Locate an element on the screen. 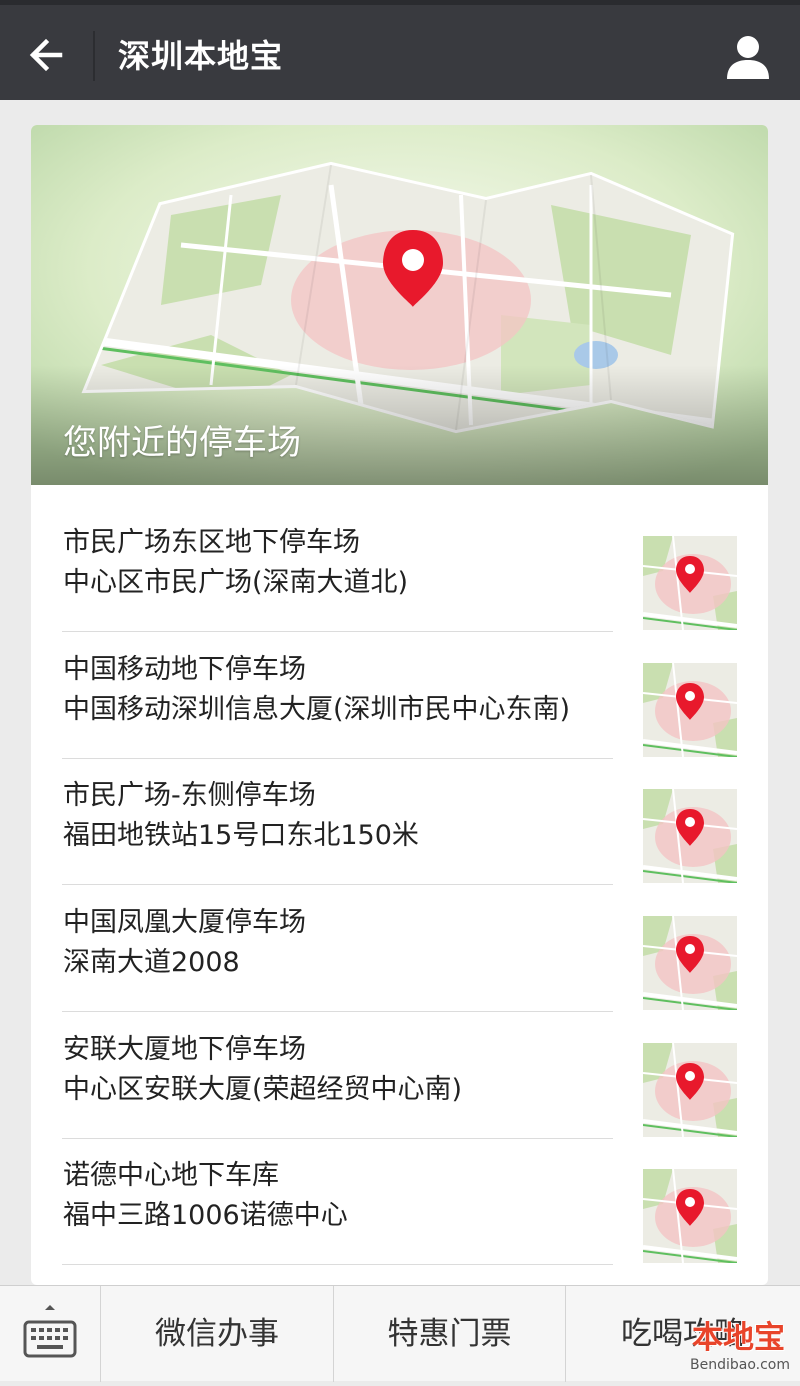 This screenshot has width=800, height=1386. keyboard-icon is located at coordinates (50, 1331).